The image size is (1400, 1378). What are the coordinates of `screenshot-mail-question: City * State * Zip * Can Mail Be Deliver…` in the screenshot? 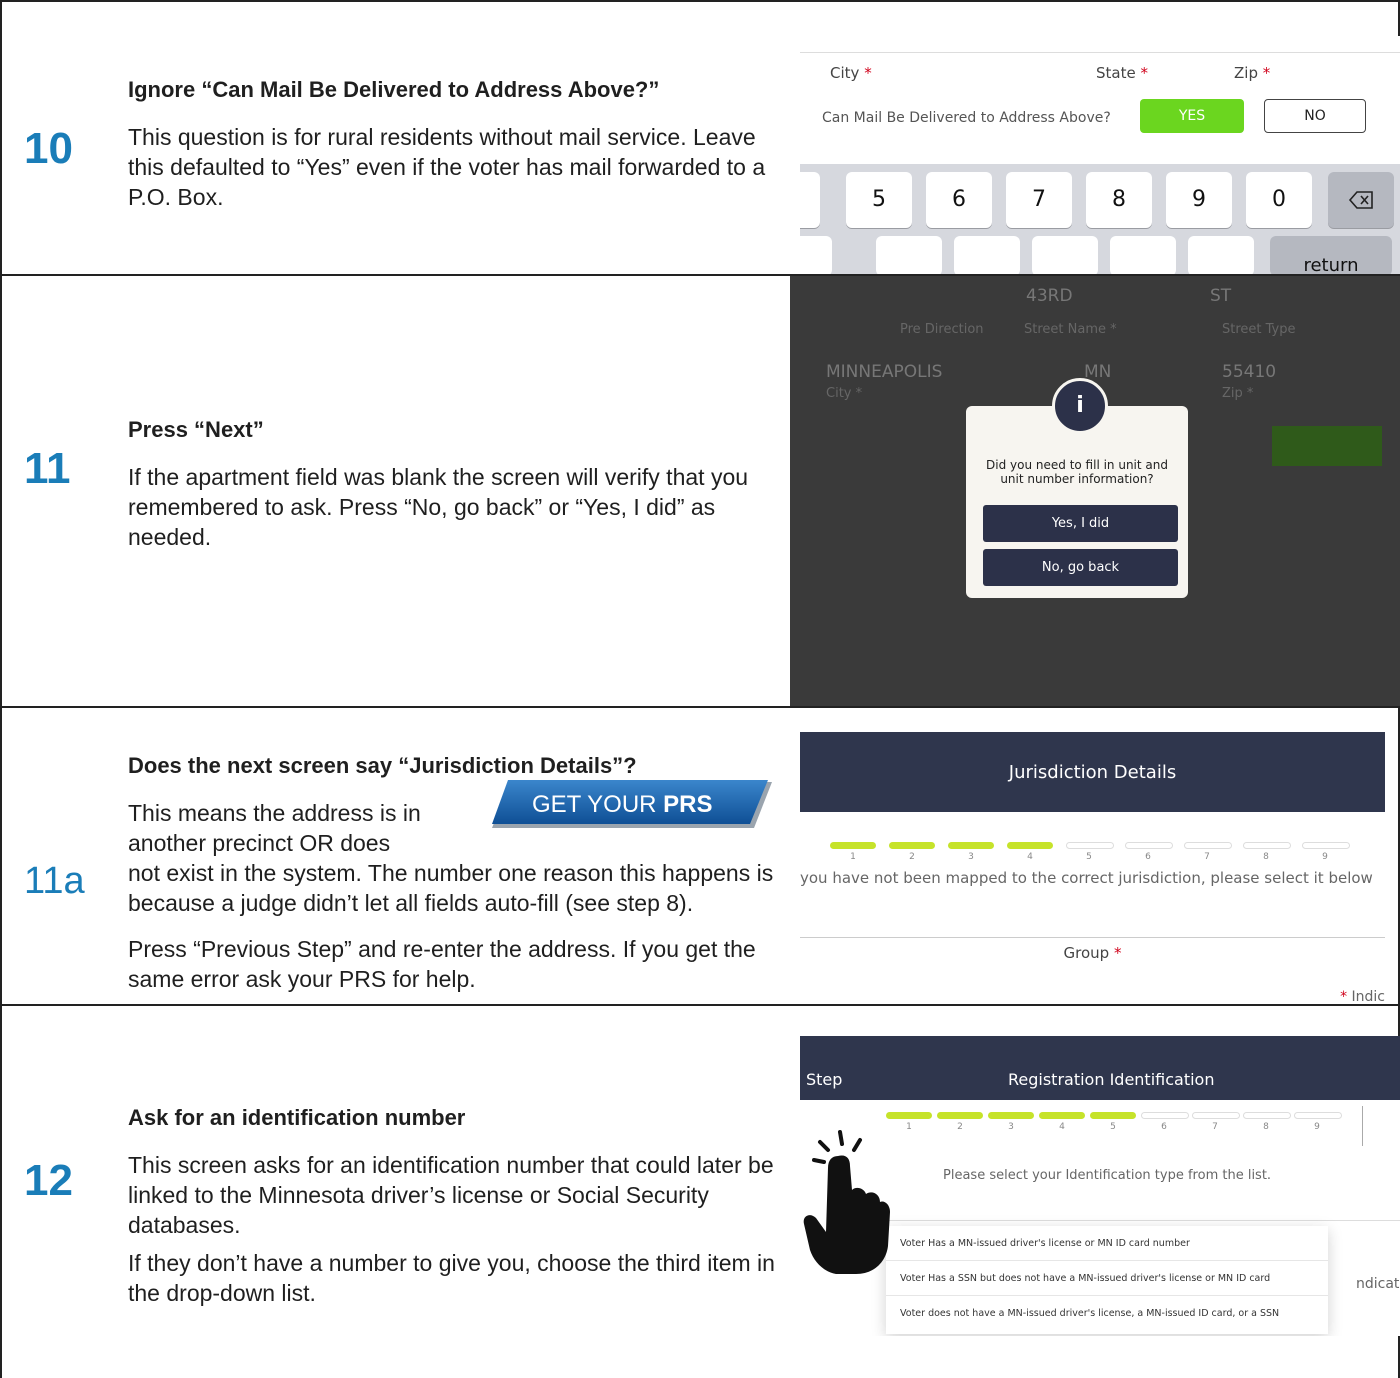 It's located at (1100, 155).